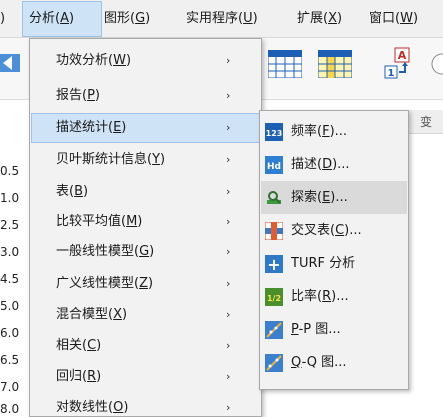 The width and height of the screenshot is (443, 417). Describe the element at coordinates (145, 192) in the screenshot. I see `menu-item-tables: 表(B) ›` at that location.